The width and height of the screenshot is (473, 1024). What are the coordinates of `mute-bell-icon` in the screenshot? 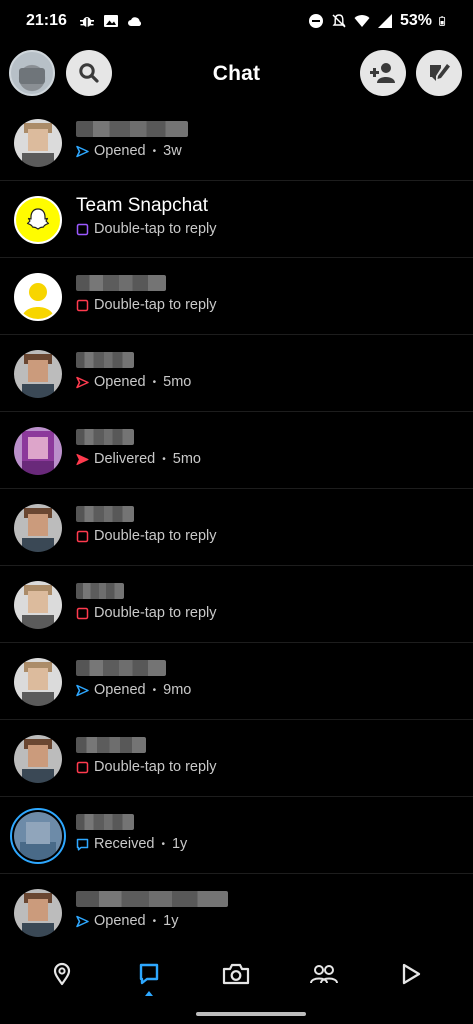 It's located at (339, 21).